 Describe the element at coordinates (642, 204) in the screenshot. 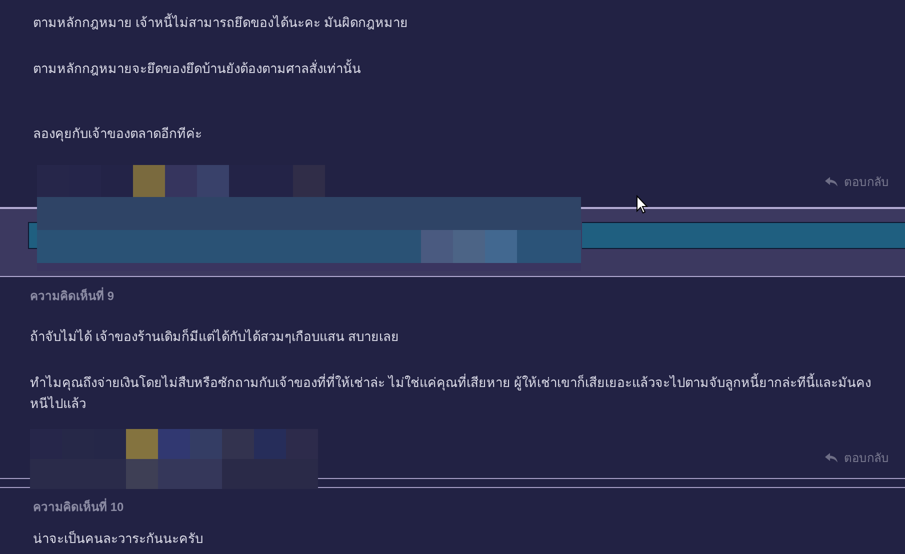

I see `cursor-icon` at that location.